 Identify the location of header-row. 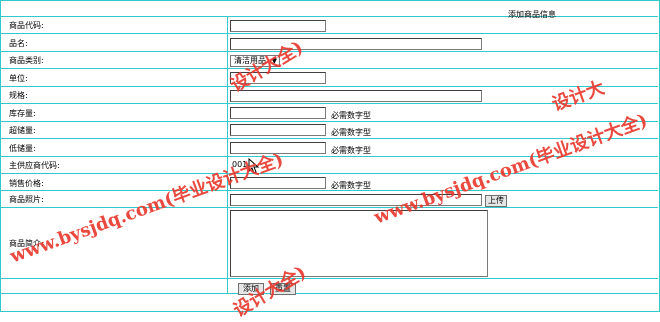
(329, 8).